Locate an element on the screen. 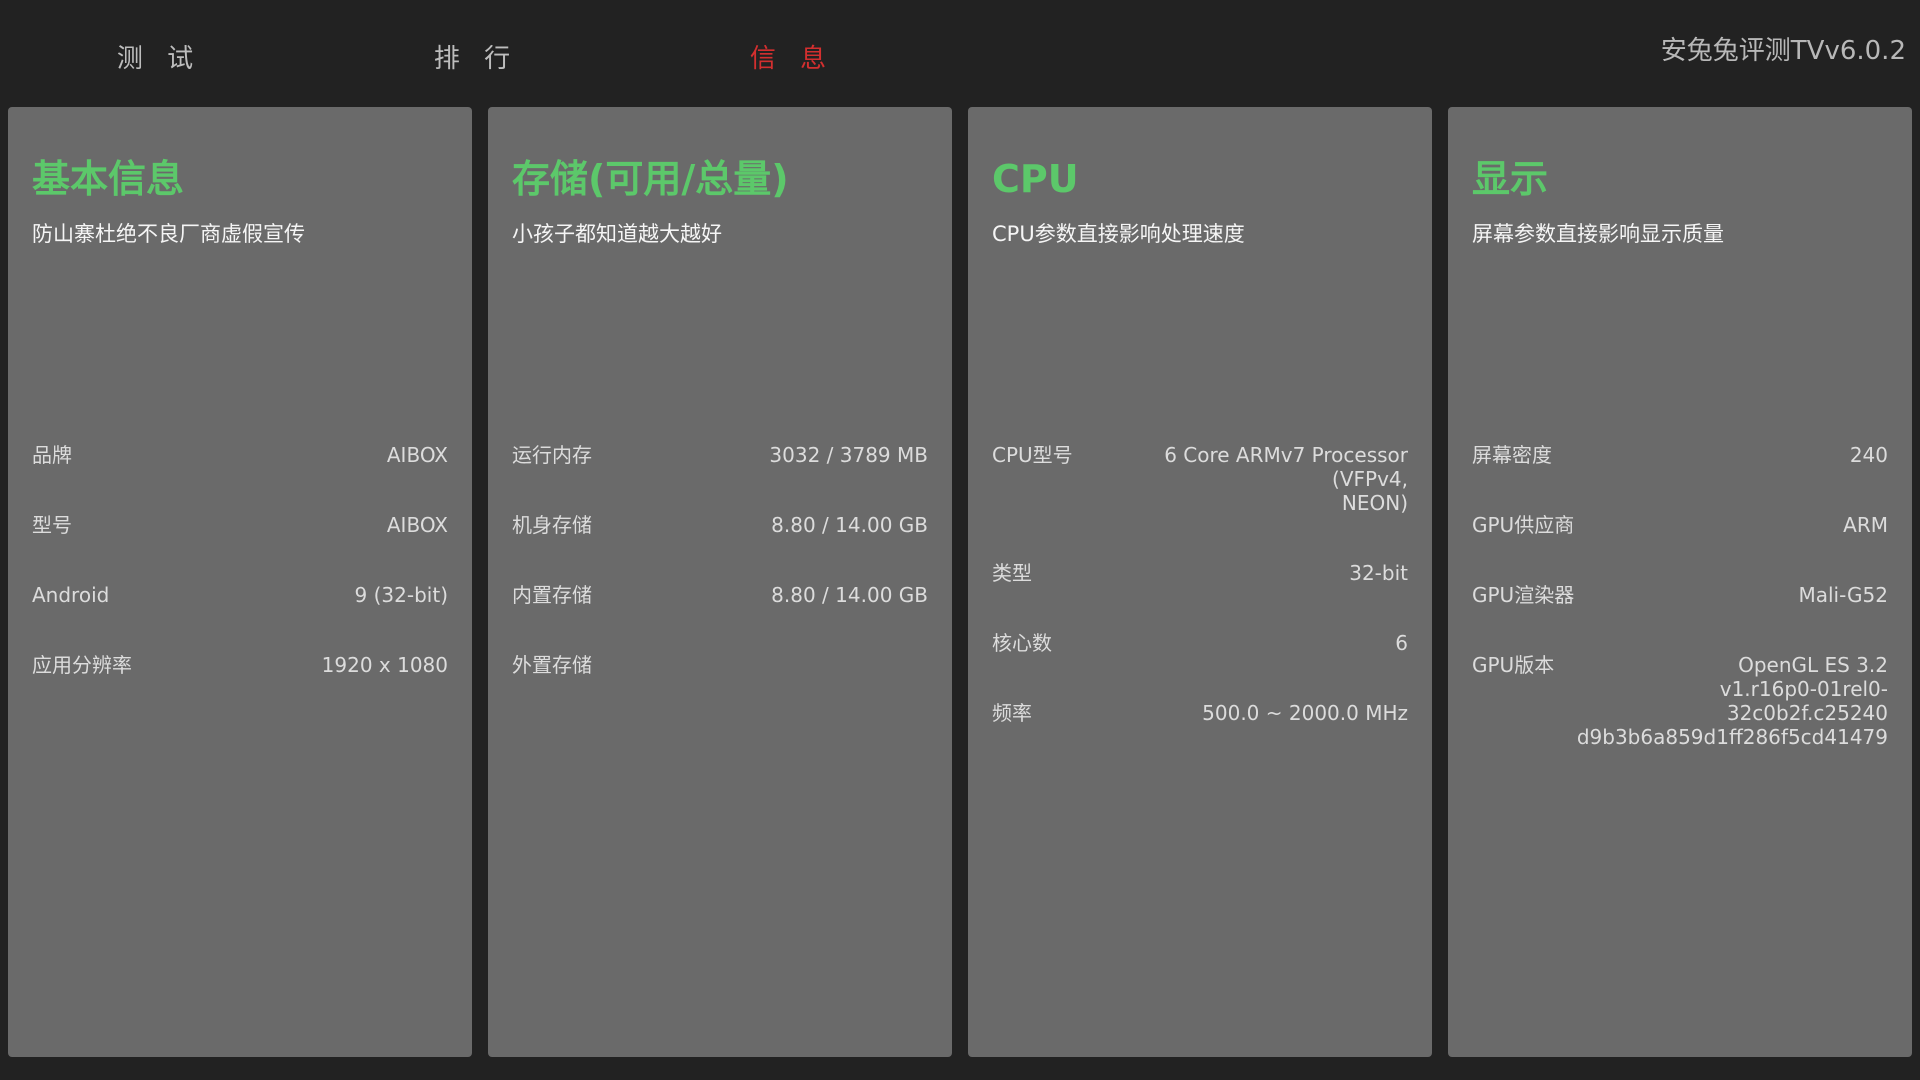  row-label: 型号 is located at coordinates (52, 525).